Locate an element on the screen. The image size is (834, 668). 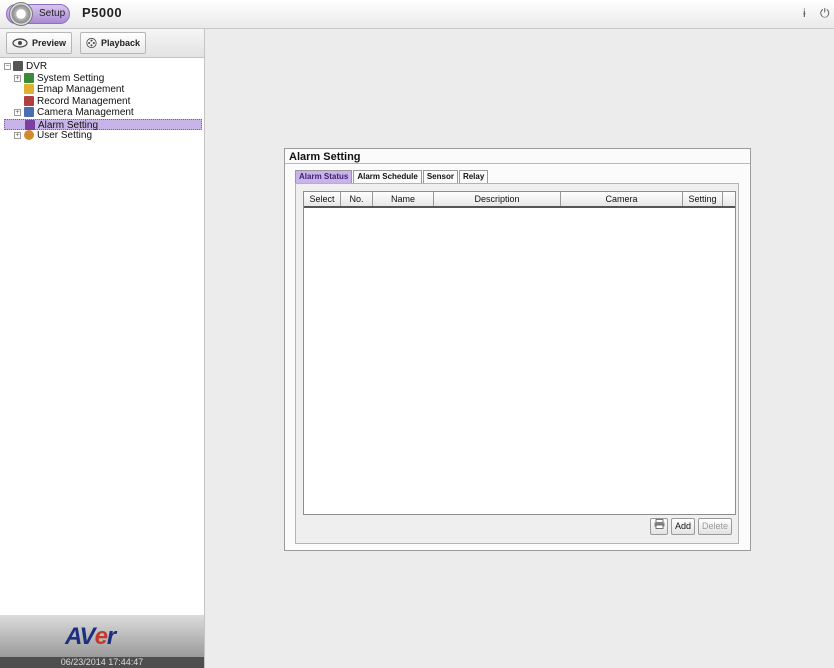
col-select: Select is located at coordinates (322, 199).